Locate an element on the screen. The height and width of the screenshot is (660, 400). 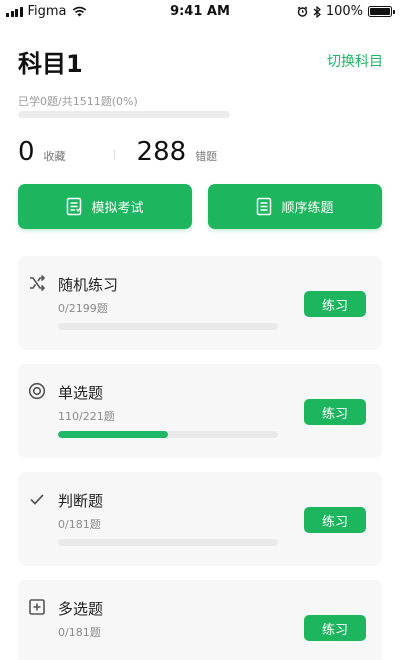
stats-row: 0 收藏 288 错题 is located at coordinates (117, 152).